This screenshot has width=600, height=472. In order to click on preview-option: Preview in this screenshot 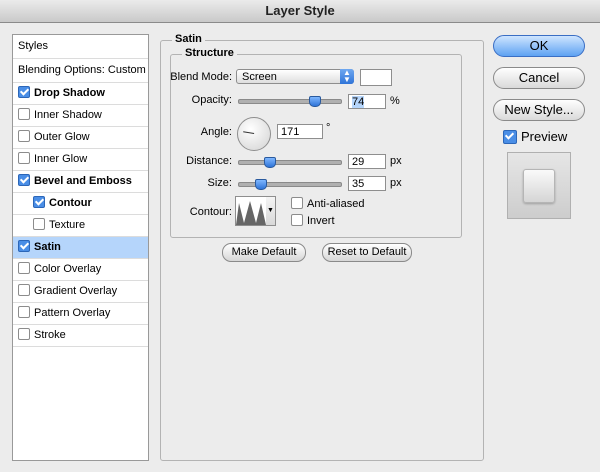, I will do `click(535, 137)`.